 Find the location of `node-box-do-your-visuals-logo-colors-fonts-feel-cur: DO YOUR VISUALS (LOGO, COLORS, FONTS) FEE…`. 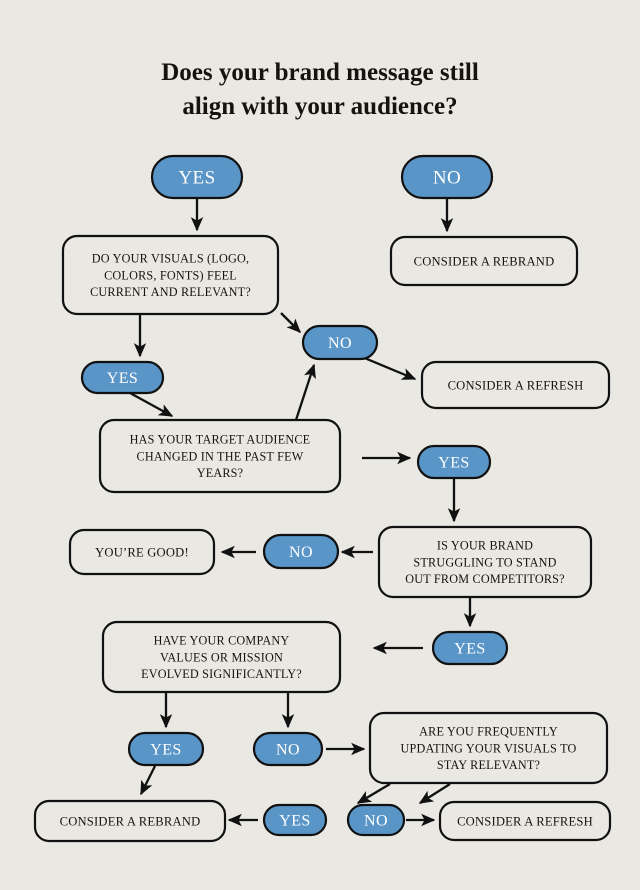

node-box-do-your-visuals-logo-colors-fonts-feel-cur: DO YOUR VISUALS (LOGO, COLORS, FONTS) FEE… is located at coordinates (170, 275).